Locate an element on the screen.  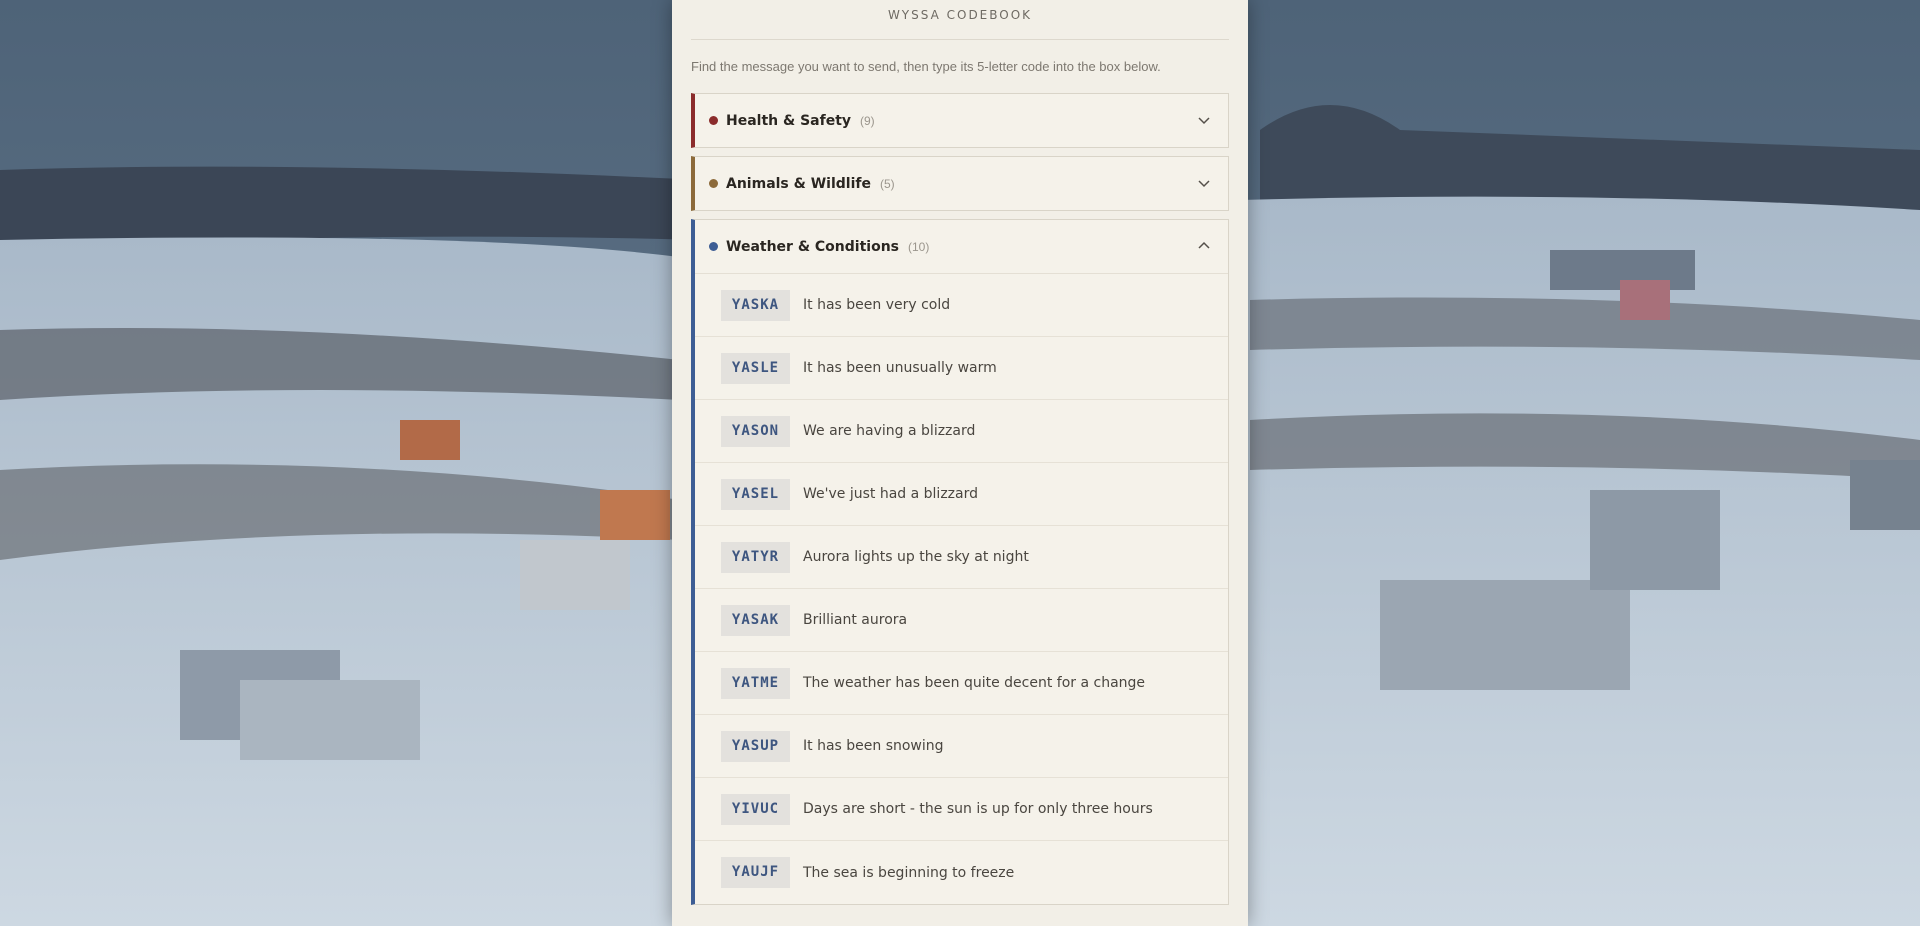
code-badge: YASUP is located at coordinates (755, 746).